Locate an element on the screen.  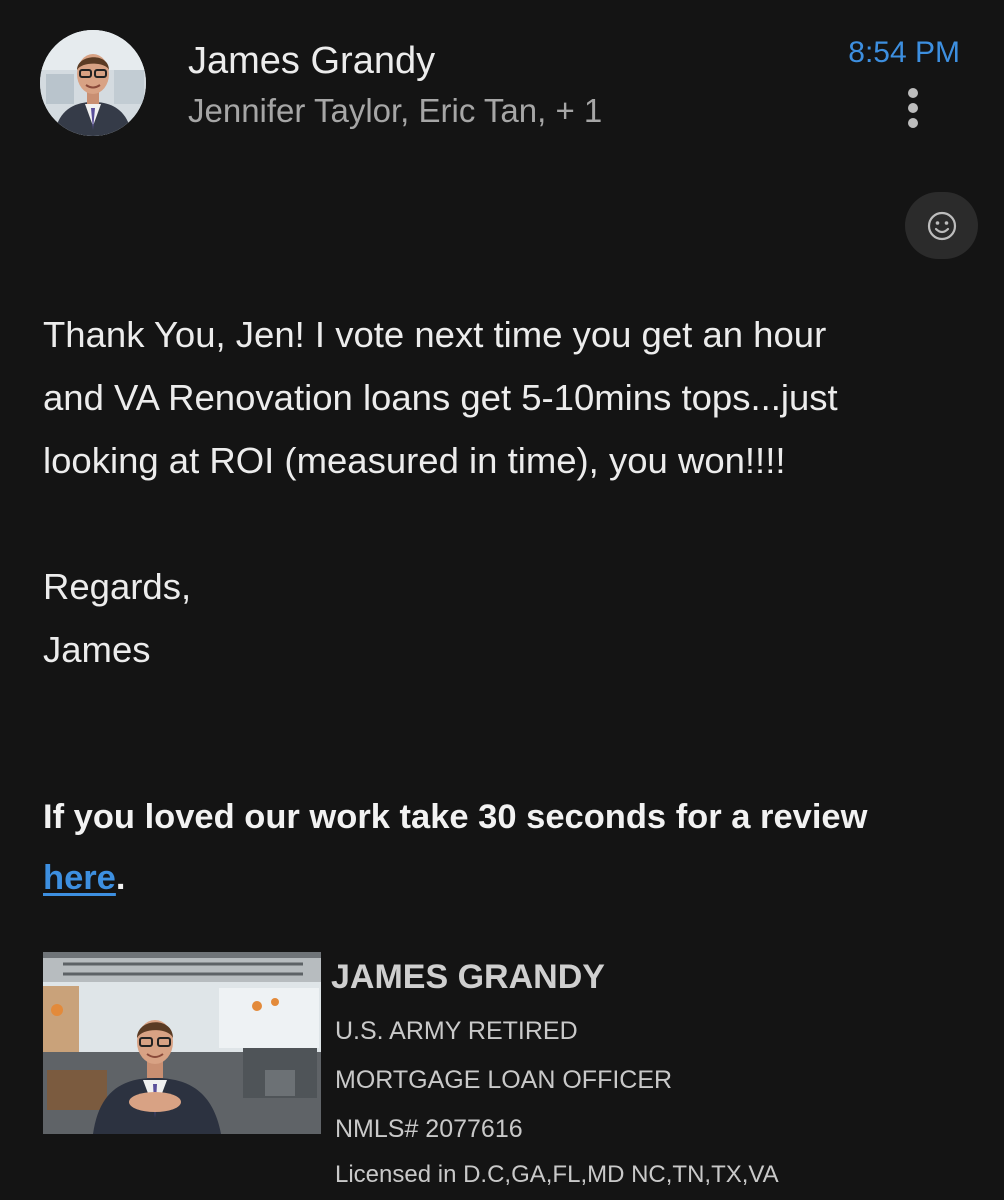
person-photo-icon is located at coordinates (93, 83).